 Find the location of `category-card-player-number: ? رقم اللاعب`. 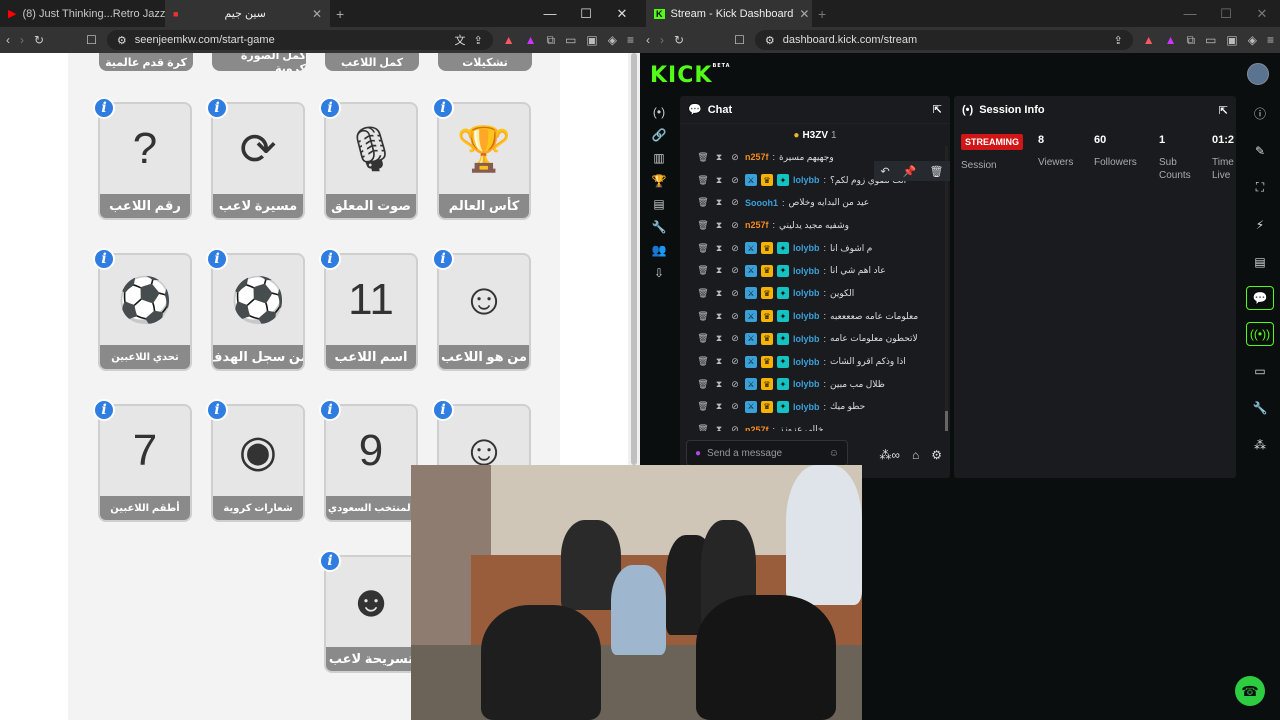

category-card-player-number: ? رقم اللاعب is located at coordinates (145, 161).